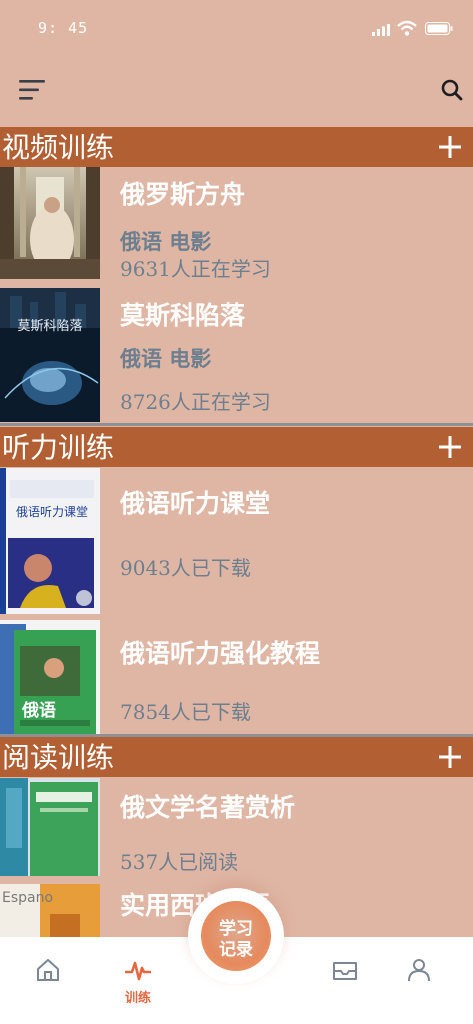  I want to click on home-icon, so click(48, 970).